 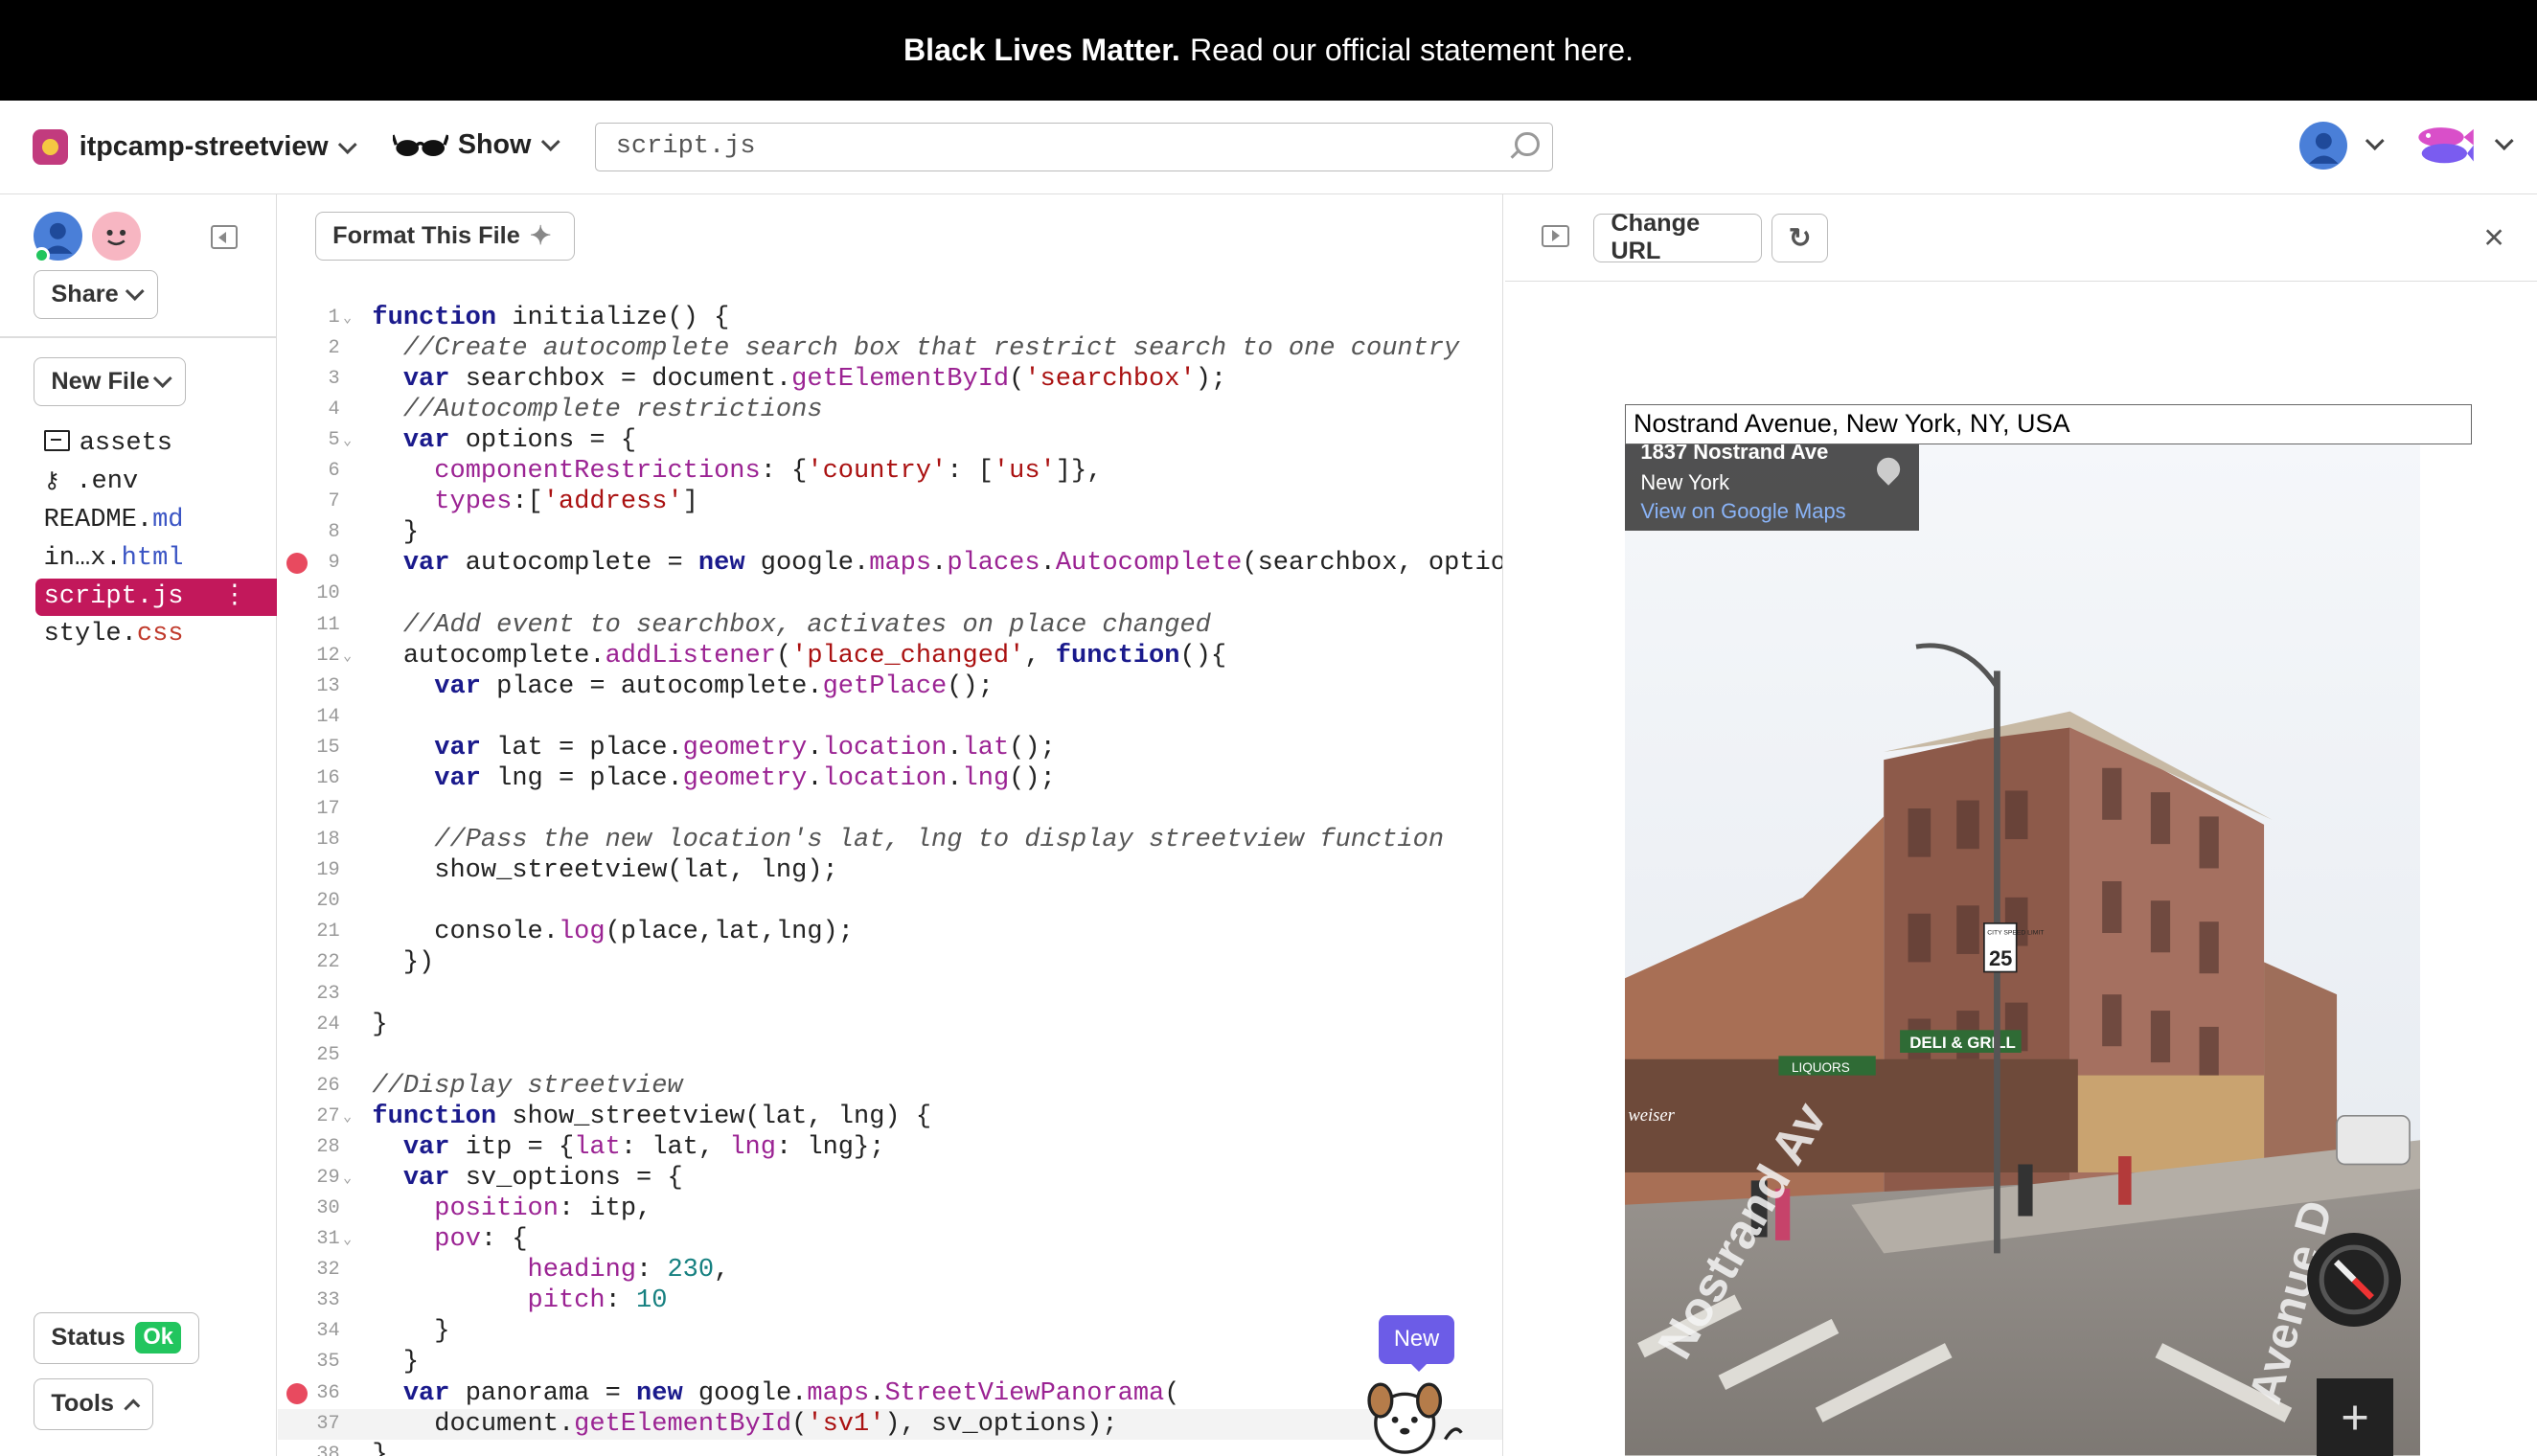 I want to click on line-number: 38, so click(x=328, y=1449).